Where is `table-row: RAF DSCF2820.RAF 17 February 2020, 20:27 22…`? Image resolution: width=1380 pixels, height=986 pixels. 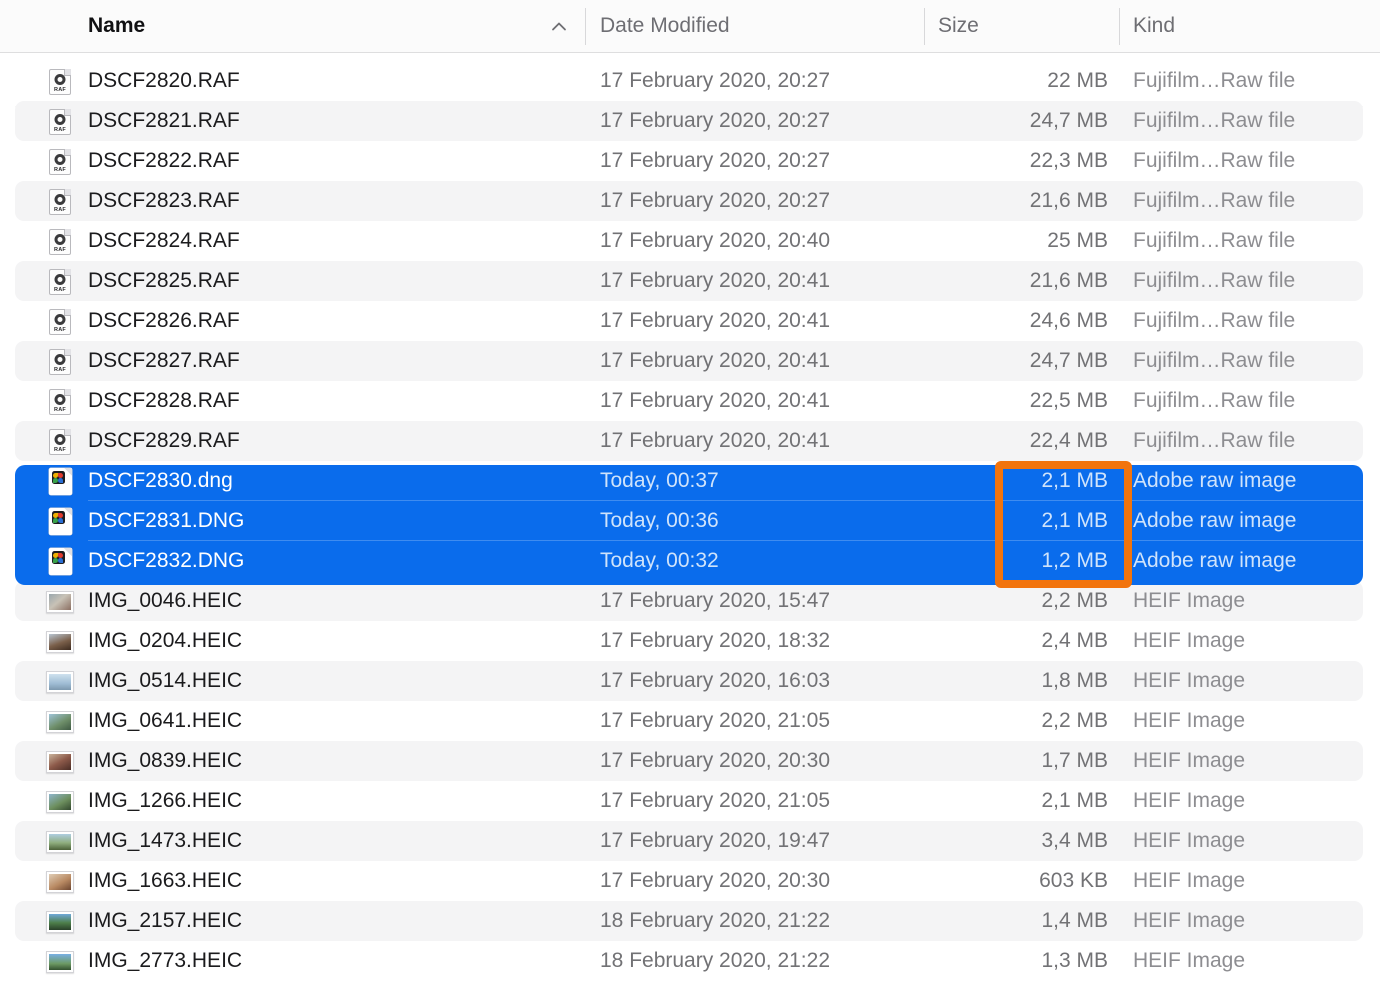
table-row: RAF DSCF2820.RAF 17 February 2020, 20:27 22… is located at coordinates (690, 81).